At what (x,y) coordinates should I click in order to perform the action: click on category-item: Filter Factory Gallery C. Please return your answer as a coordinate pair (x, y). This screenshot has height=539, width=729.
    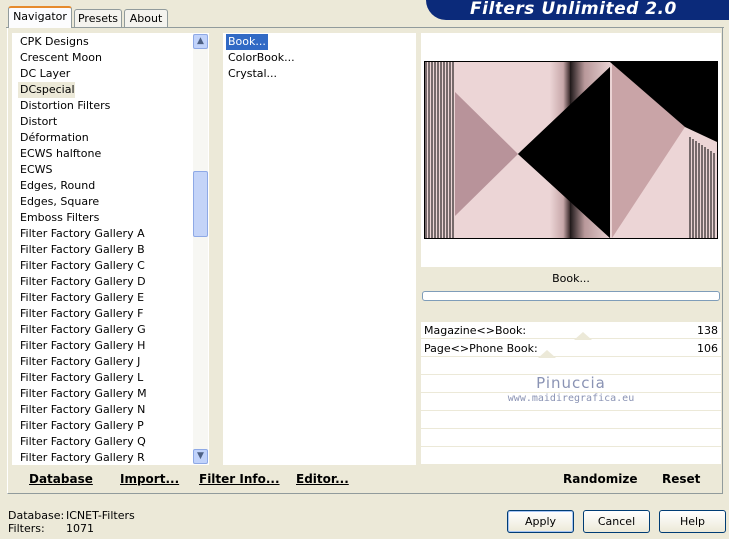
    Looking at the image, I should click on (81, 266).